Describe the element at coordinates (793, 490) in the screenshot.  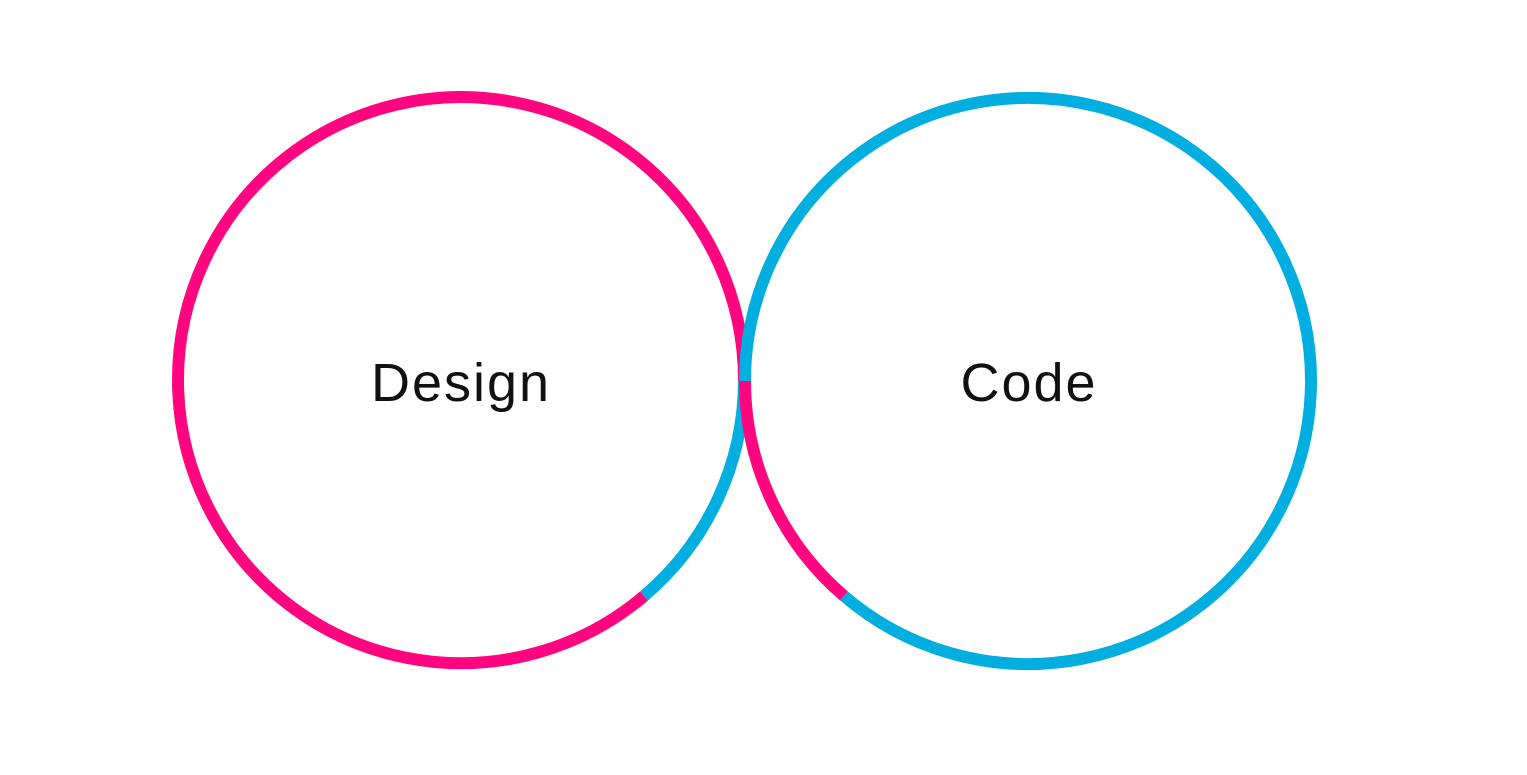
I see `code-circle-overlap-arc` at that location.